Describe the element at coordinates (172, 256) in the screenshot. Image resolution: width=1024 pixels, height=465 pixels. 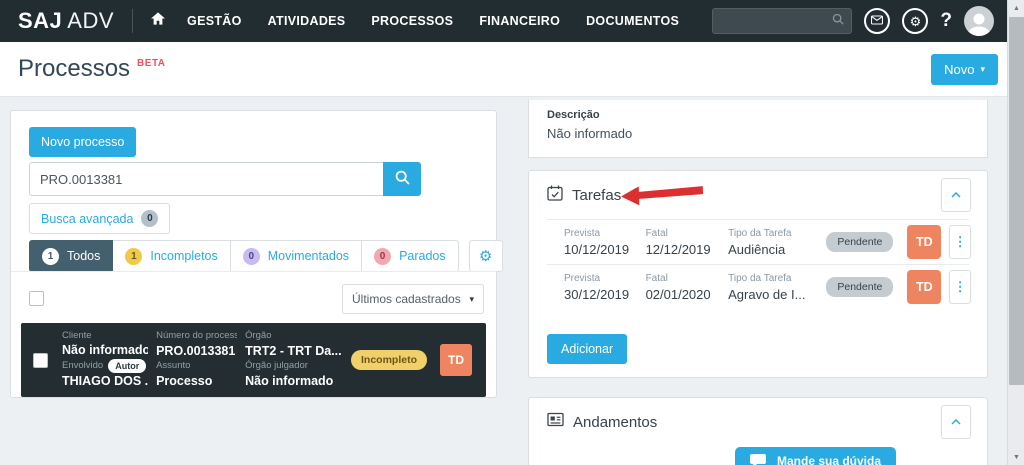
I see `tab-incompletos: 1 Incompletos` at that location.